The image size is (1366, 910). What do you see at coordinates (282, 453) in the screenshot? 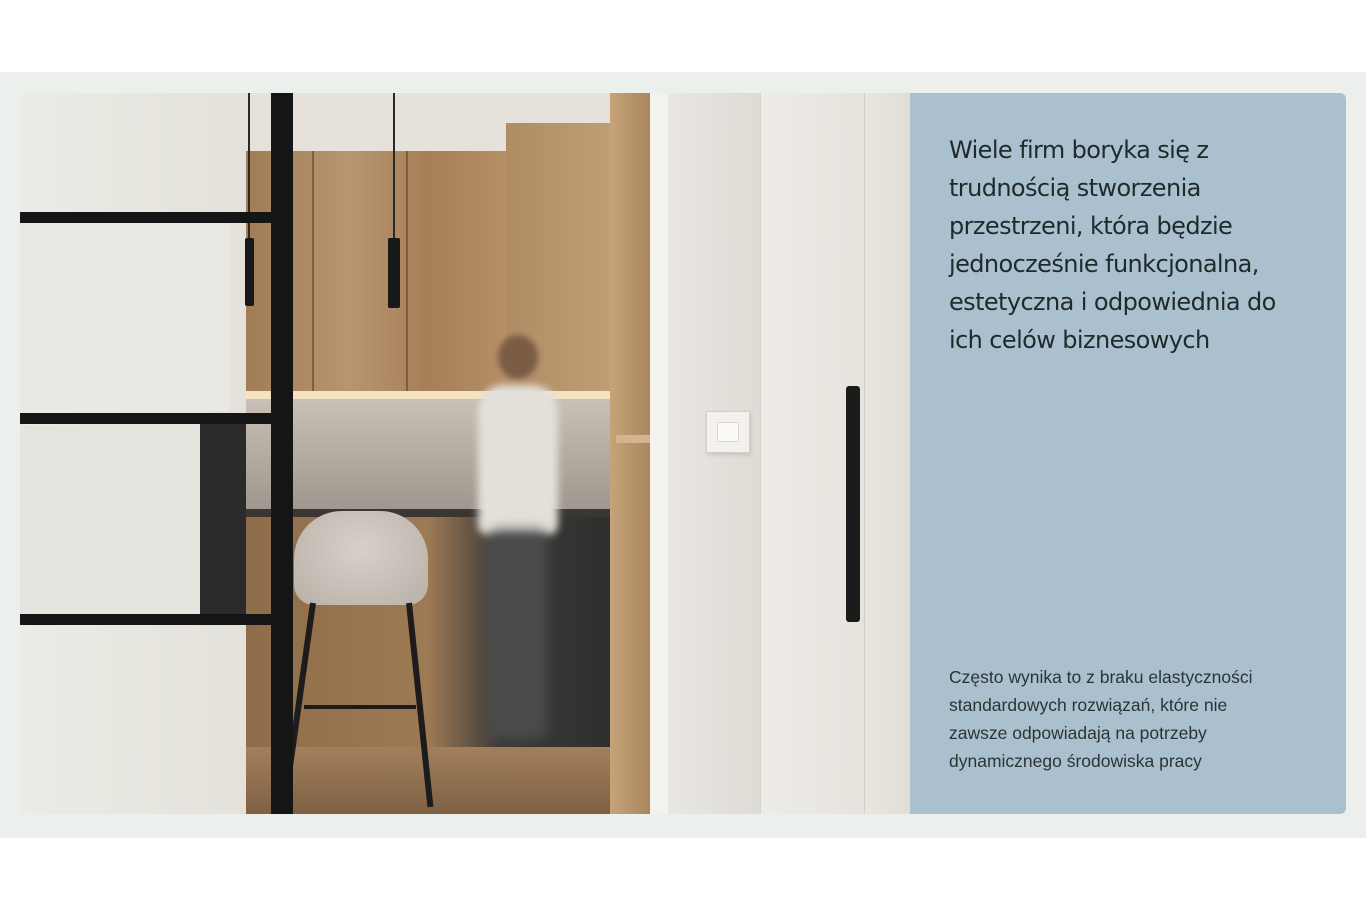
I see `partition-post` at bounding box center [282, 453].